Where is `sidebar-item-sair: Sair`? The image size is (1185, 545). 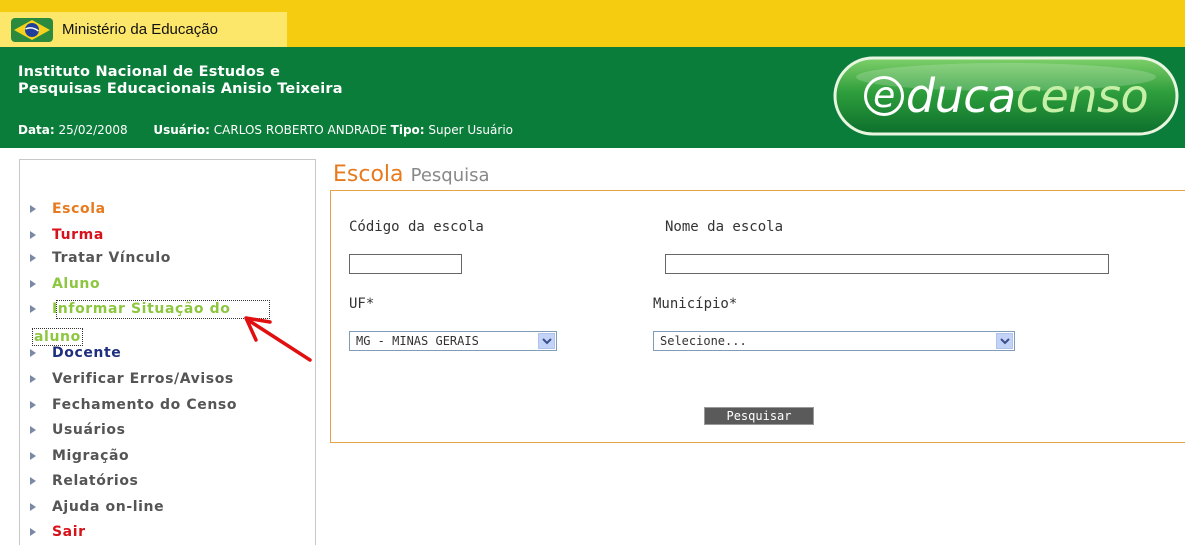
sidebar-item-sair: Sair is located at coordinates (58, 532).